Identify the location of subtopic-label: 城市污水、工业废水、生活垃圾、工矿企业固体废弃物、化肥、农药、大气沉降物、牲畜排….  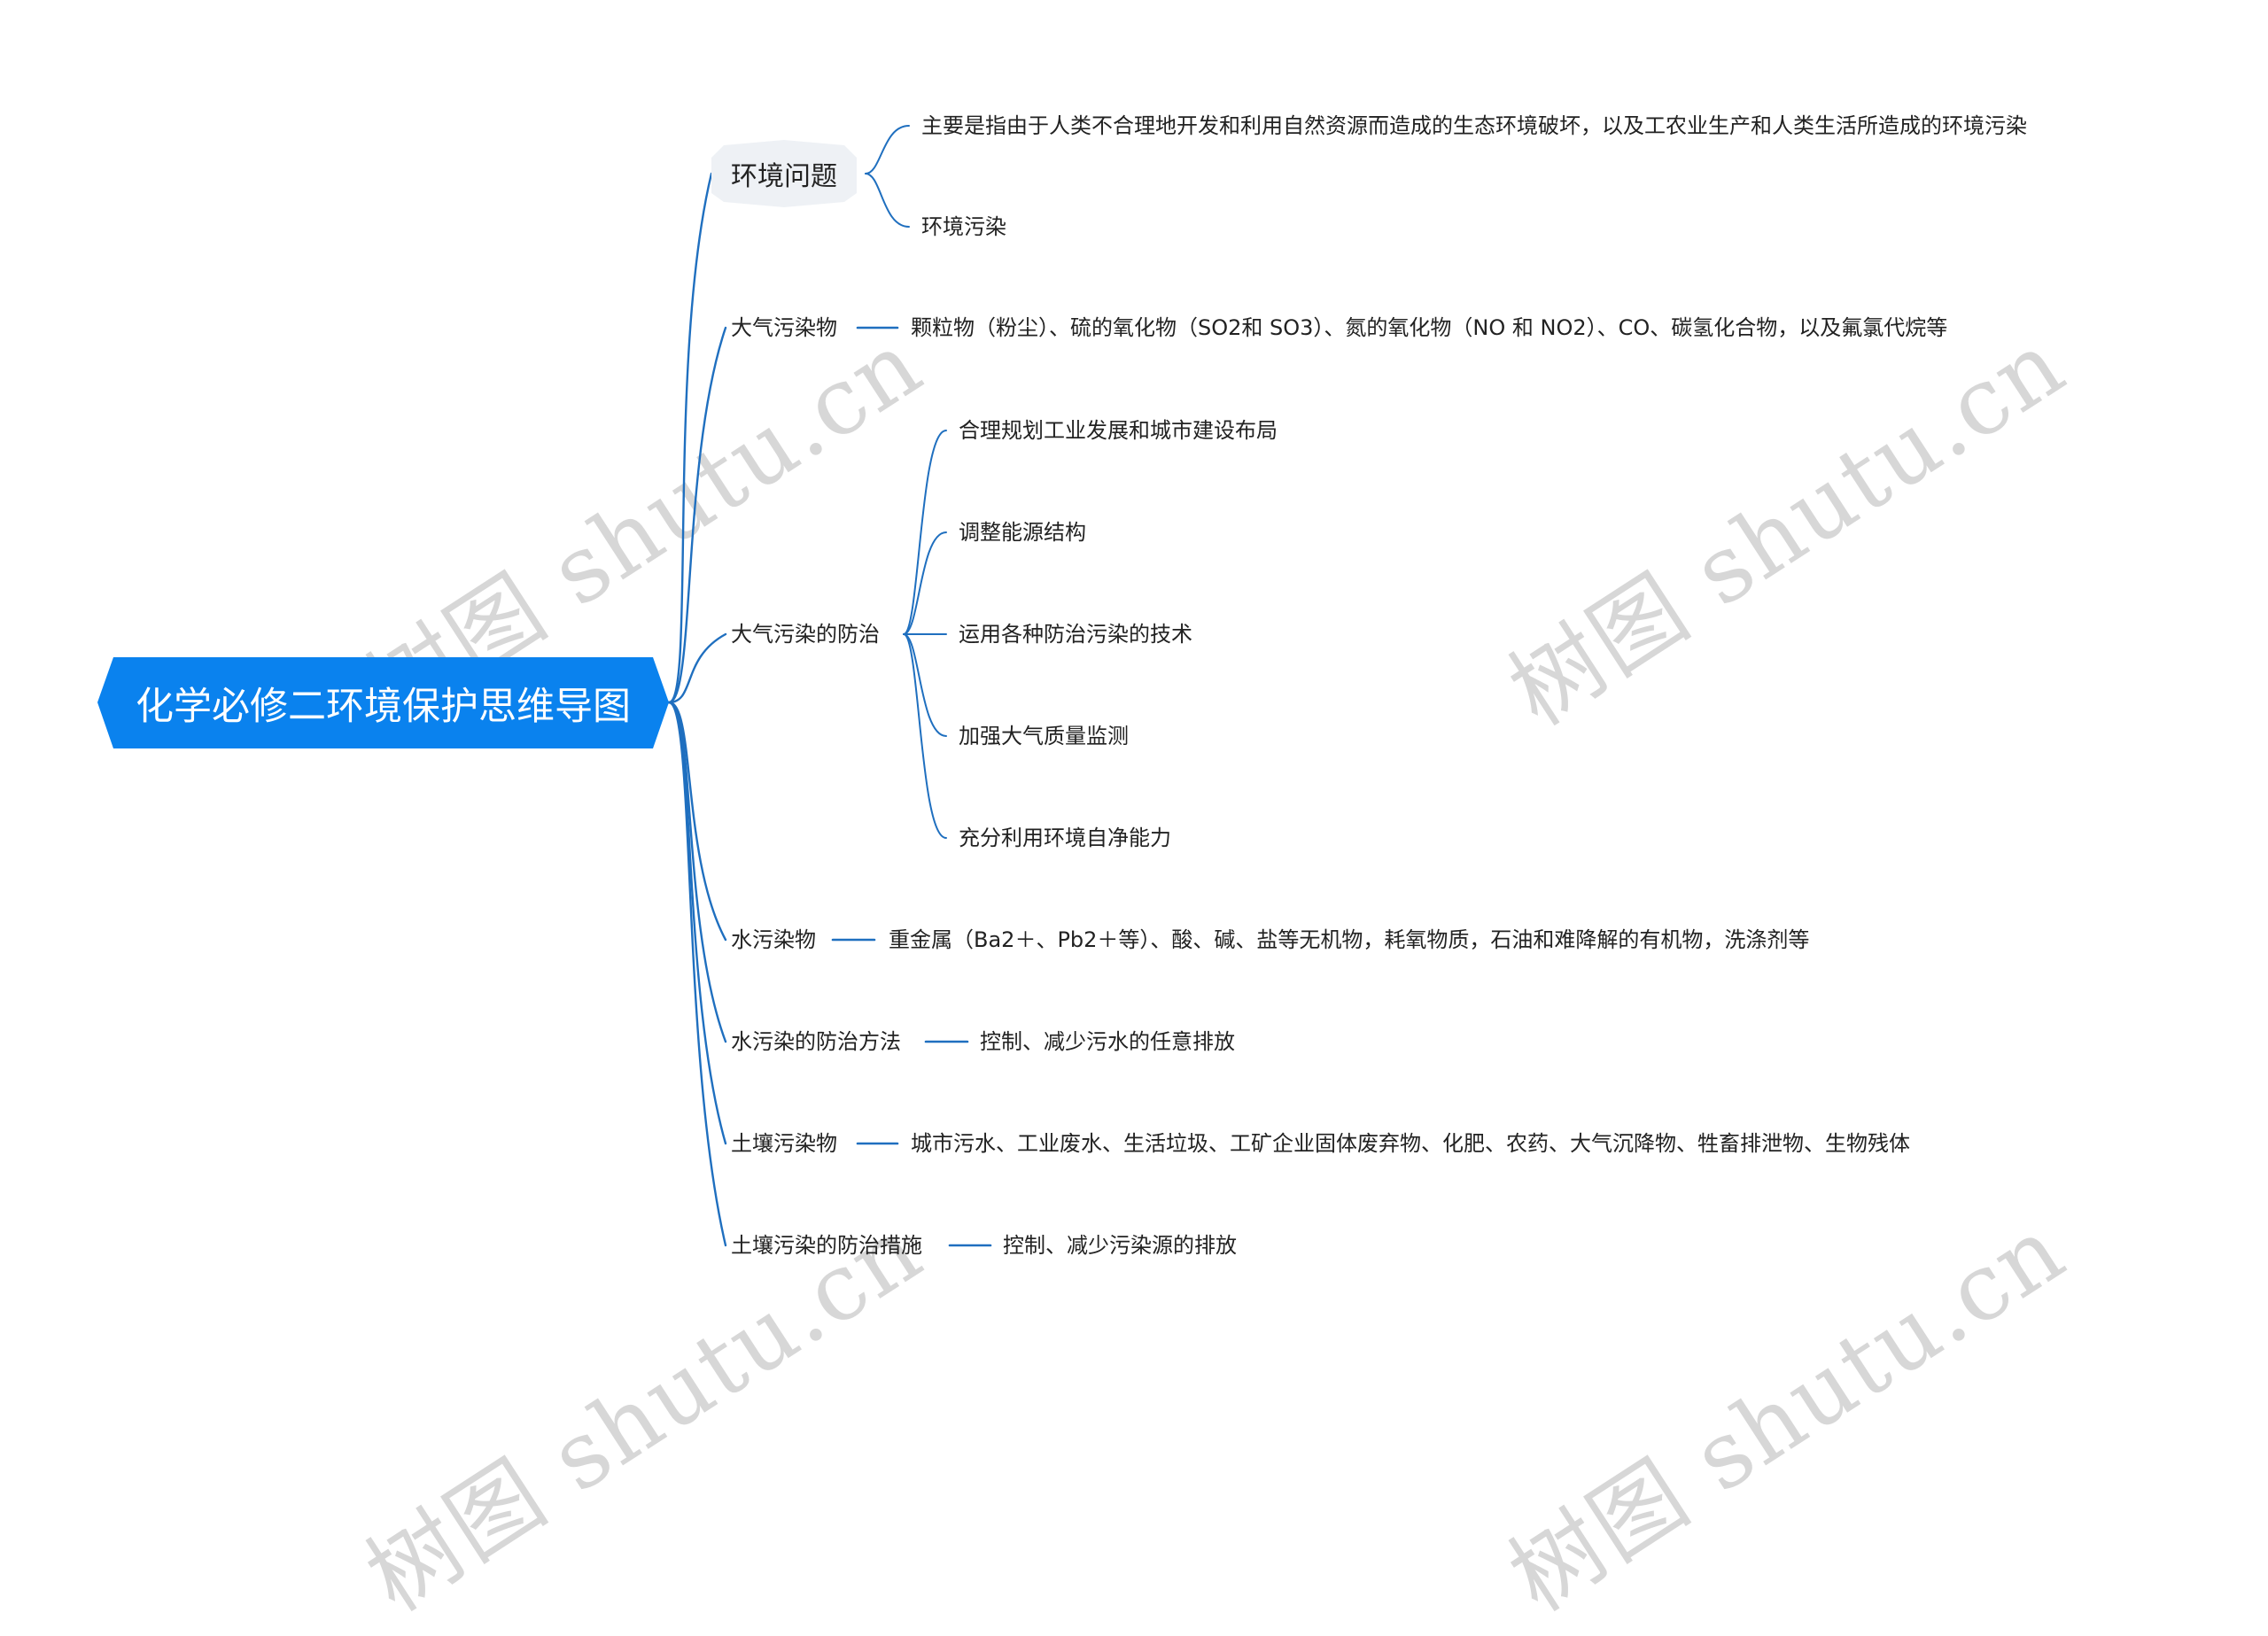
(1410, 1143).